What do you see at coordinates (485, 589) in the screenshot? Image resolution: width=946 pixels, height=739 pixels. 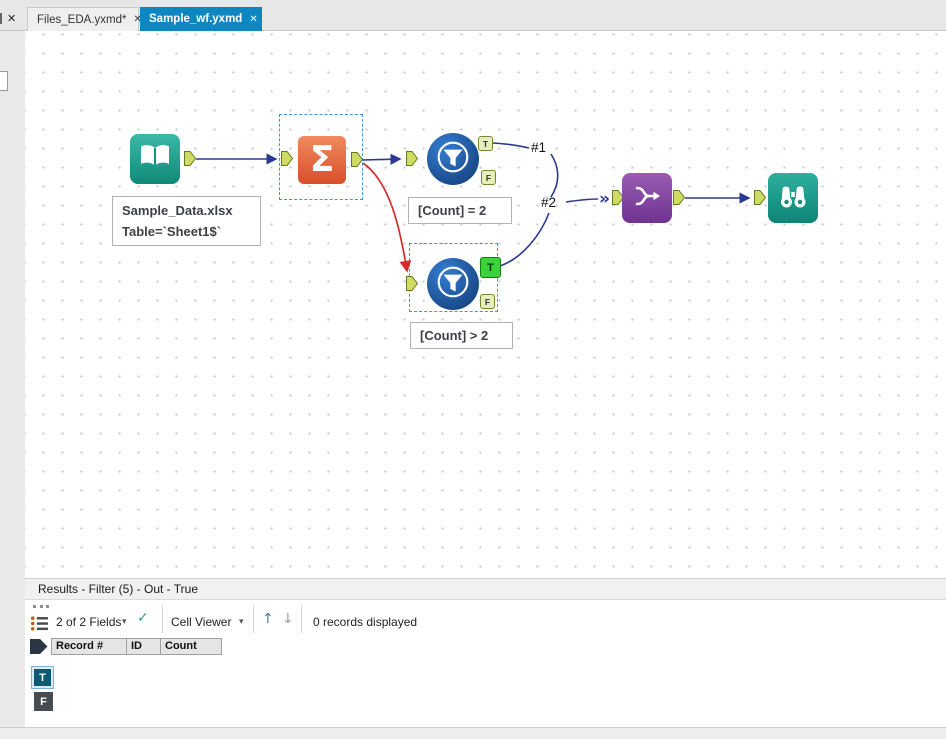 I see `results-panel-header: Results - Filter (5) - Out - True` at bounding box center [485, 589].